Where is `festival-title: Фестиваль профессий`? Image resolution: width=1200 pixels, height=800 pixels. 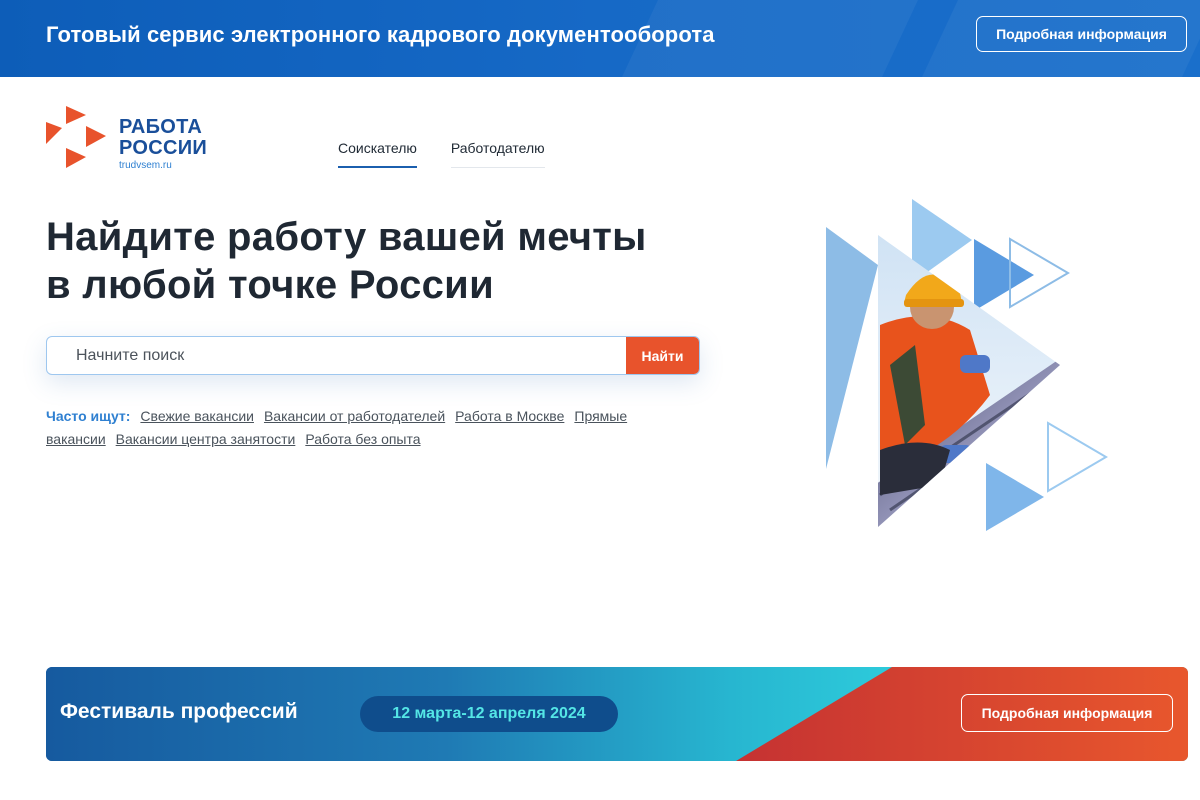
festival-title: Фестиваль профессий is located at coordinates (179, 711).